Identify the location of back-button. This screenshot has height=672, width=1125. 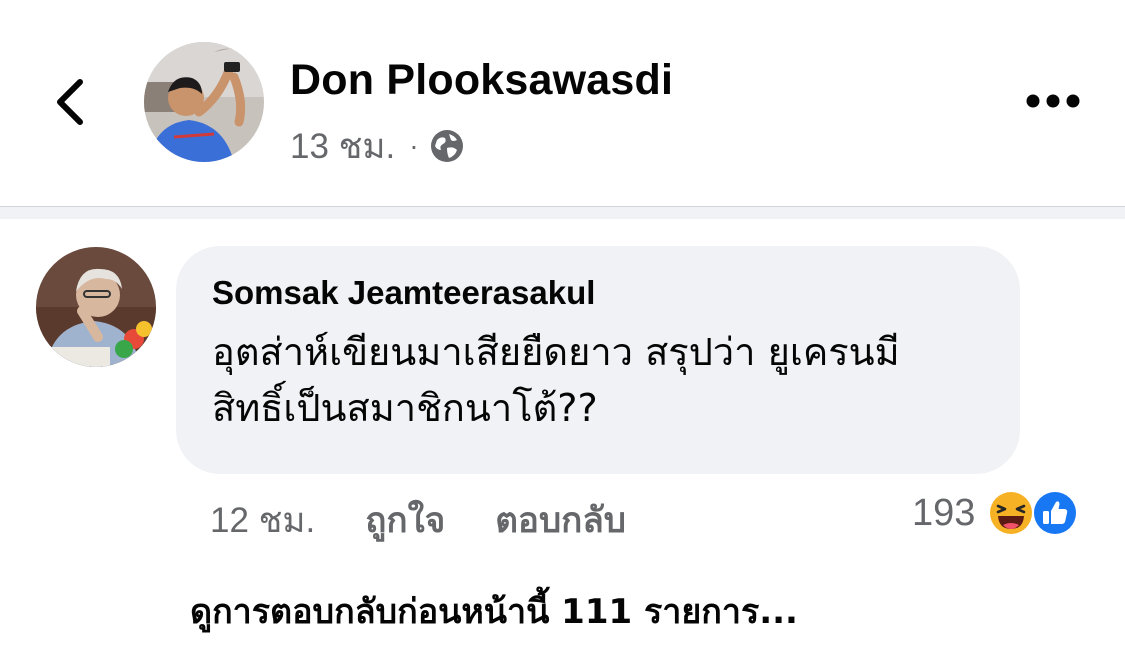
(70, 102).